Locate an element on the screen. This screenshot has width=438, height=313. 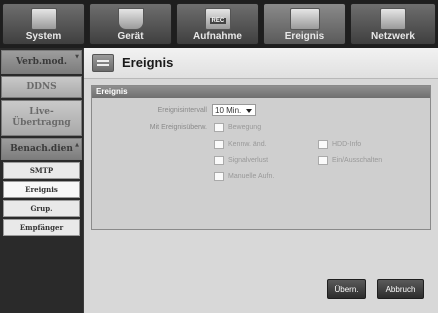
sidebar-item-label: Live- Übertragng is located at coordinates (41, 117).